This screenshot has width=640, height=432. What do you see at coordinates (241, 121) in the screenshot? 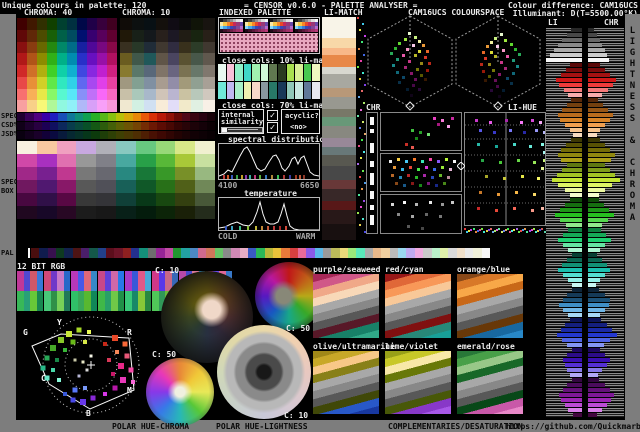
I see `internal-similarity-box: internal similarity` at bounding box center [241, 121].